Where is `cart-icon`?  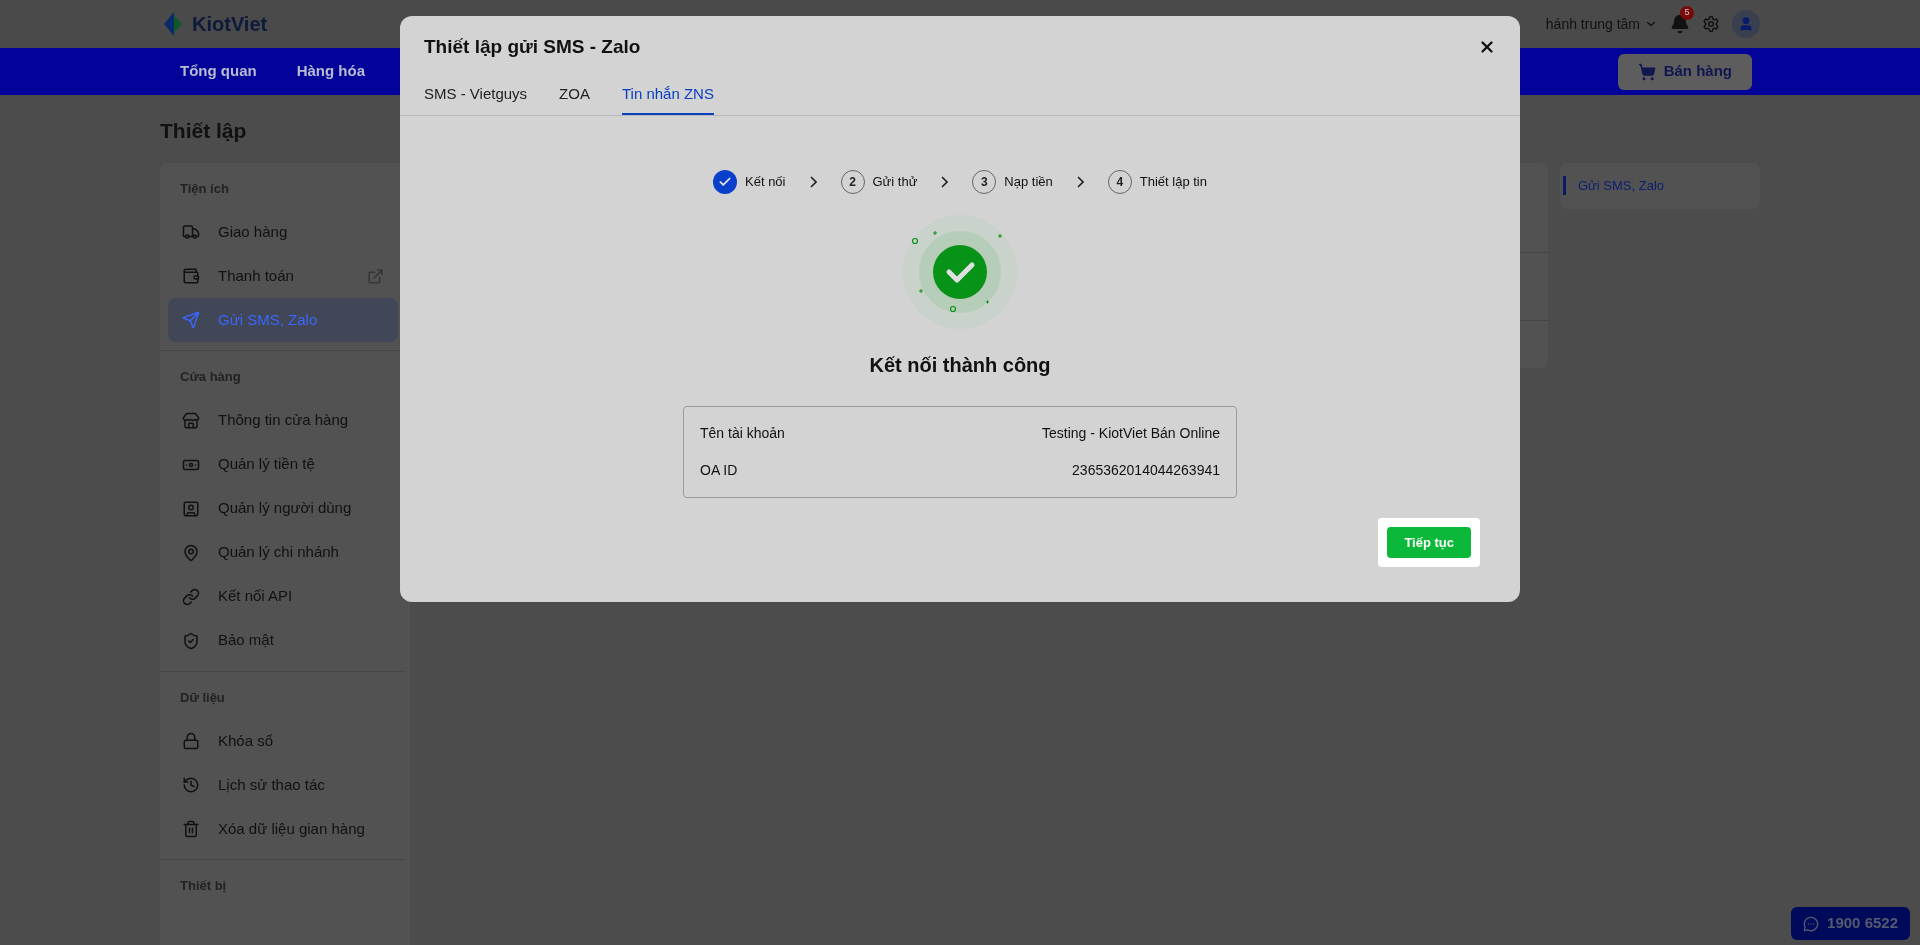 cart-icon is located at coordinates (1646, 71).